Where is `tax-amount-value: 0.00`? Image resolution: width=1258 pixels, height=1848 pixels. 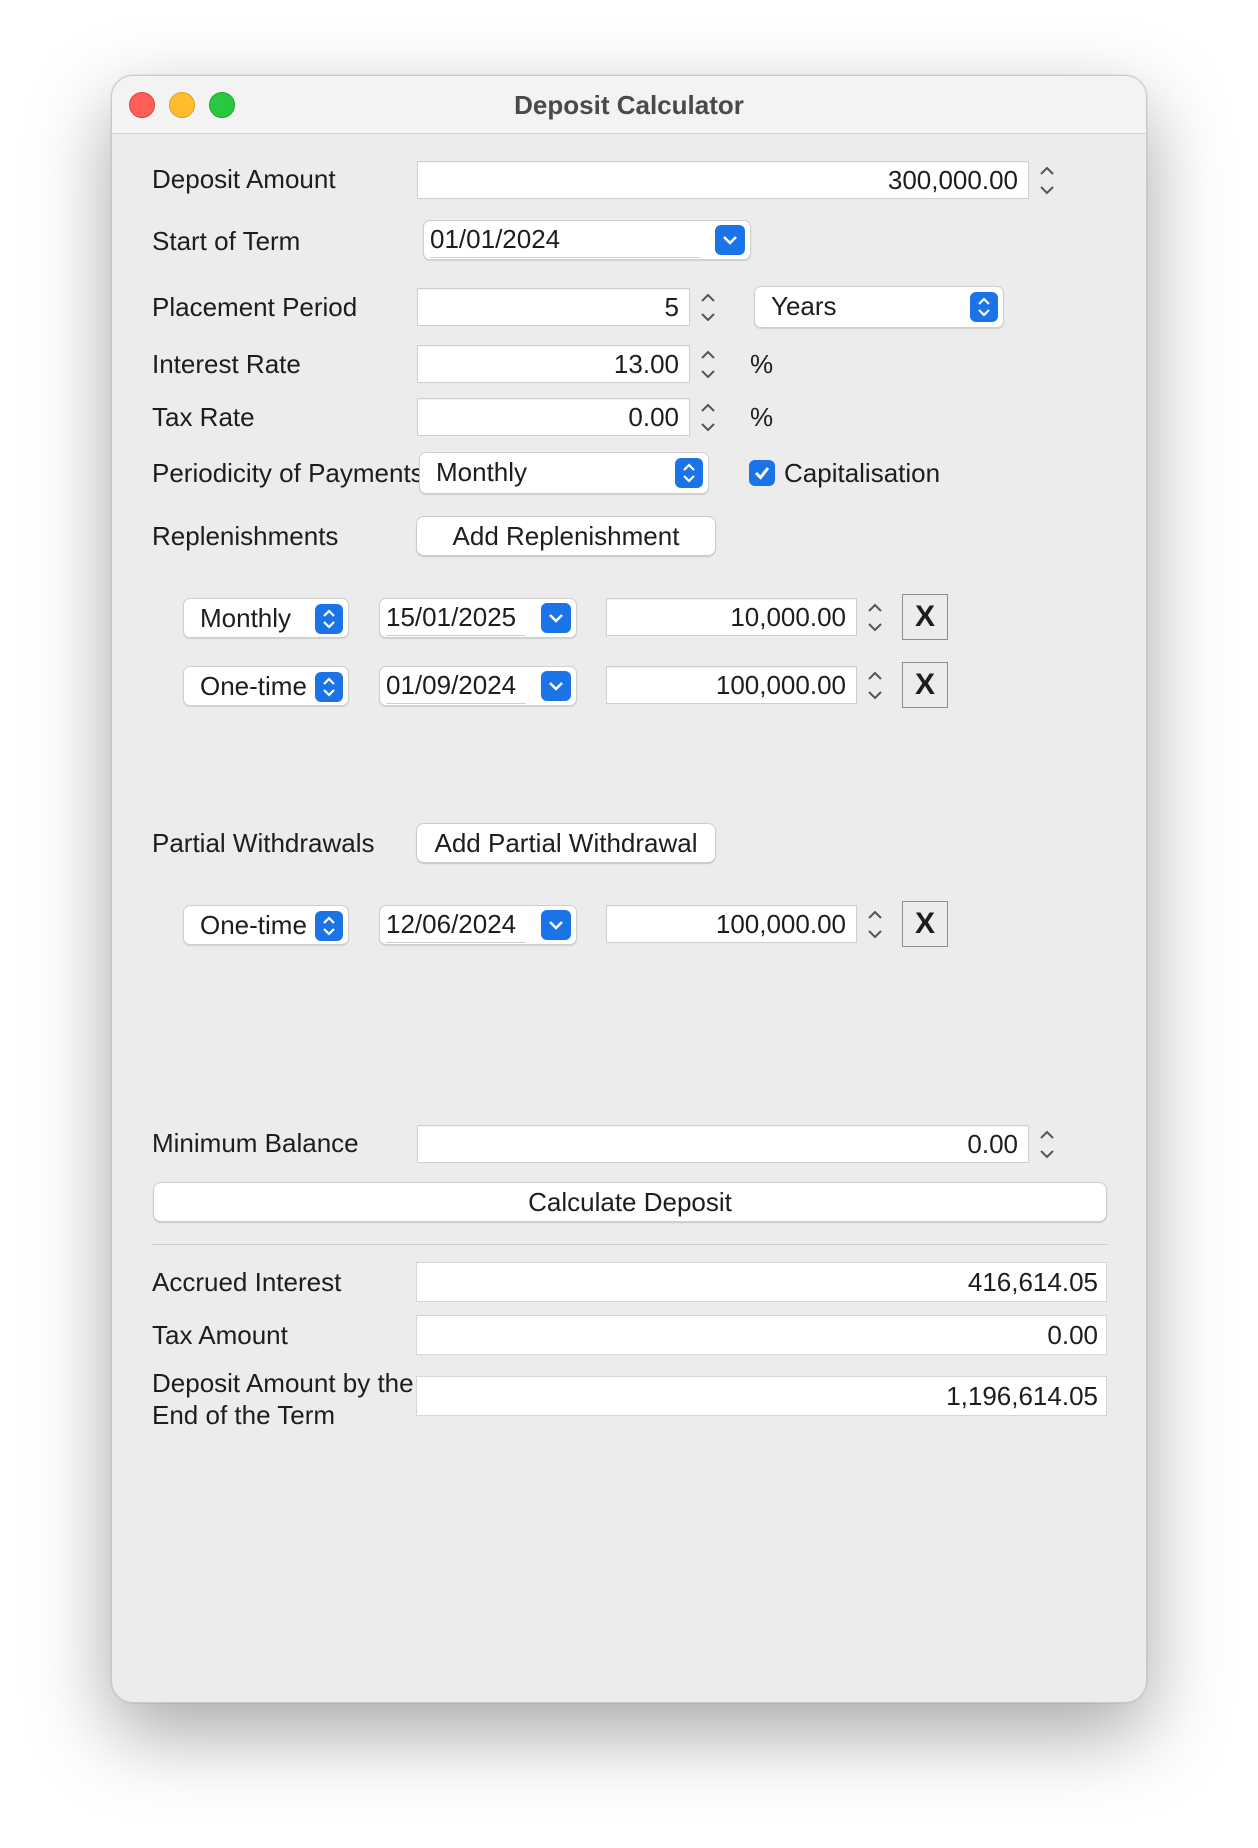
tax-amount-value: 0.00 is located at coordinates (761, 1335).